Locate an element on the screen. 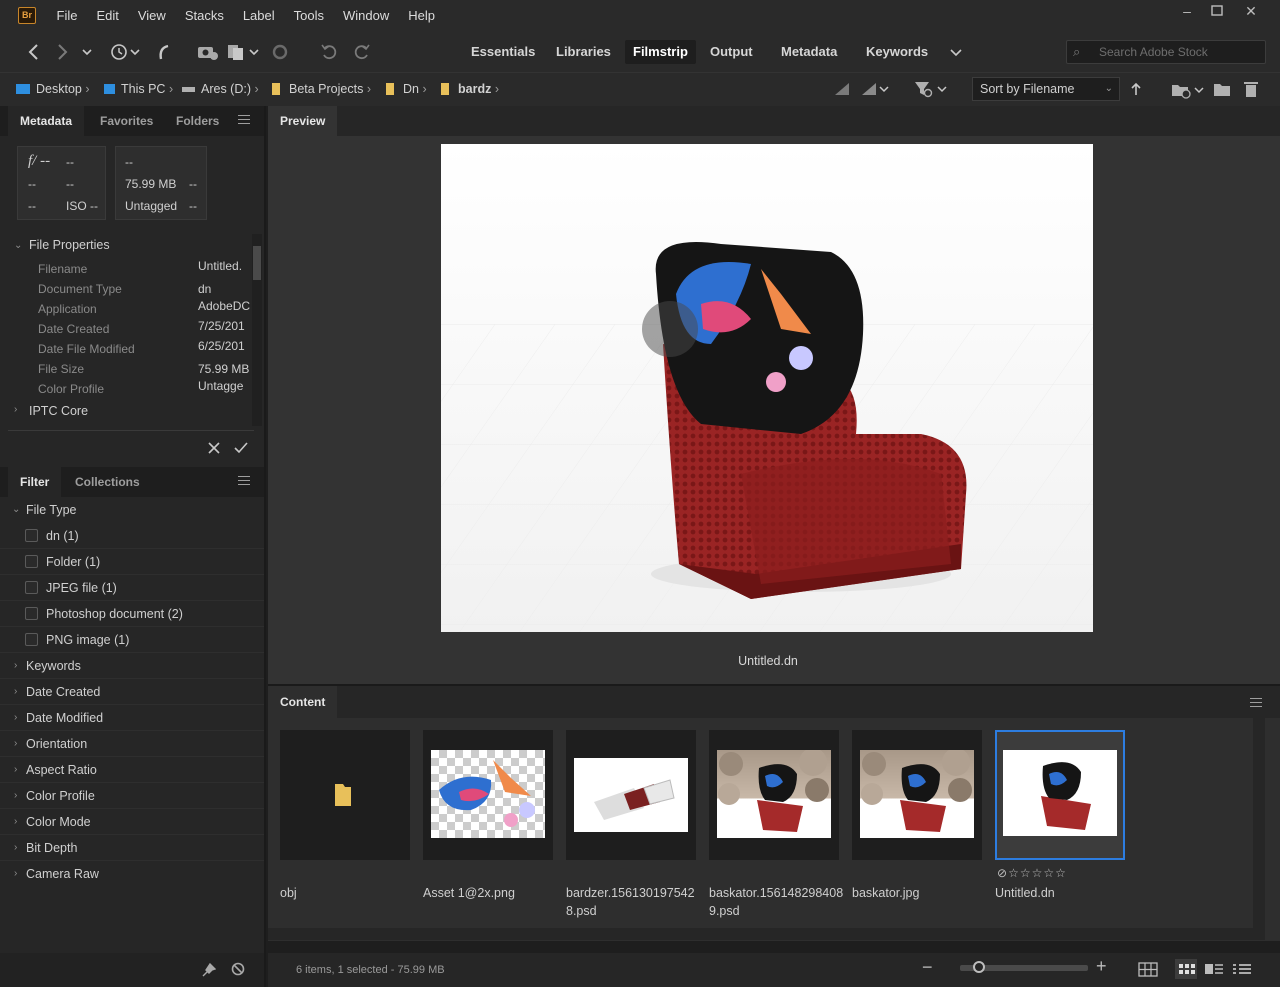  workspace-keywords: Keywords is located at coordinates (897, 52).